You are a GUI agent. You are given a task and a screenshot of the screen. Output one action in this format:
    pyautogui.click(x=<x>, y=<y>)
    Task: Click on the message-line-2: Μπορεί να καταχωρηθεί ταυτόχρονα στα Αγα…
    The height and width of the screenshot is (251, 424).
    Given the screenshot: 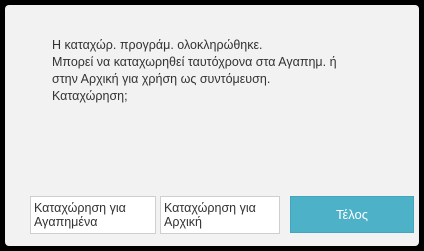 What is the action you would take?
    pyautogui.click(x=194, y=62)
    